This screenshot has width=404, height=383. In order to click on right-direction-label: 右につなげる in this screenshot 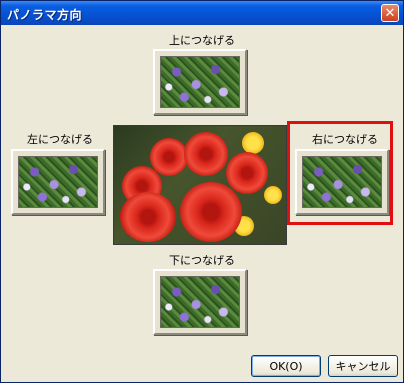, I will do `click(345, 139)`.